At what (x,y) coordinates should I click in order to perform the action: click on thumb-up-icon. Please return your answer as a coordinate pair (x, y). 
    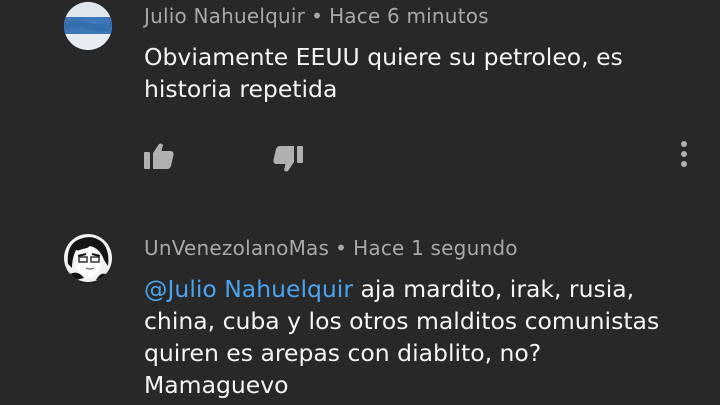
    Looking at the image, I should click on (159, 156).